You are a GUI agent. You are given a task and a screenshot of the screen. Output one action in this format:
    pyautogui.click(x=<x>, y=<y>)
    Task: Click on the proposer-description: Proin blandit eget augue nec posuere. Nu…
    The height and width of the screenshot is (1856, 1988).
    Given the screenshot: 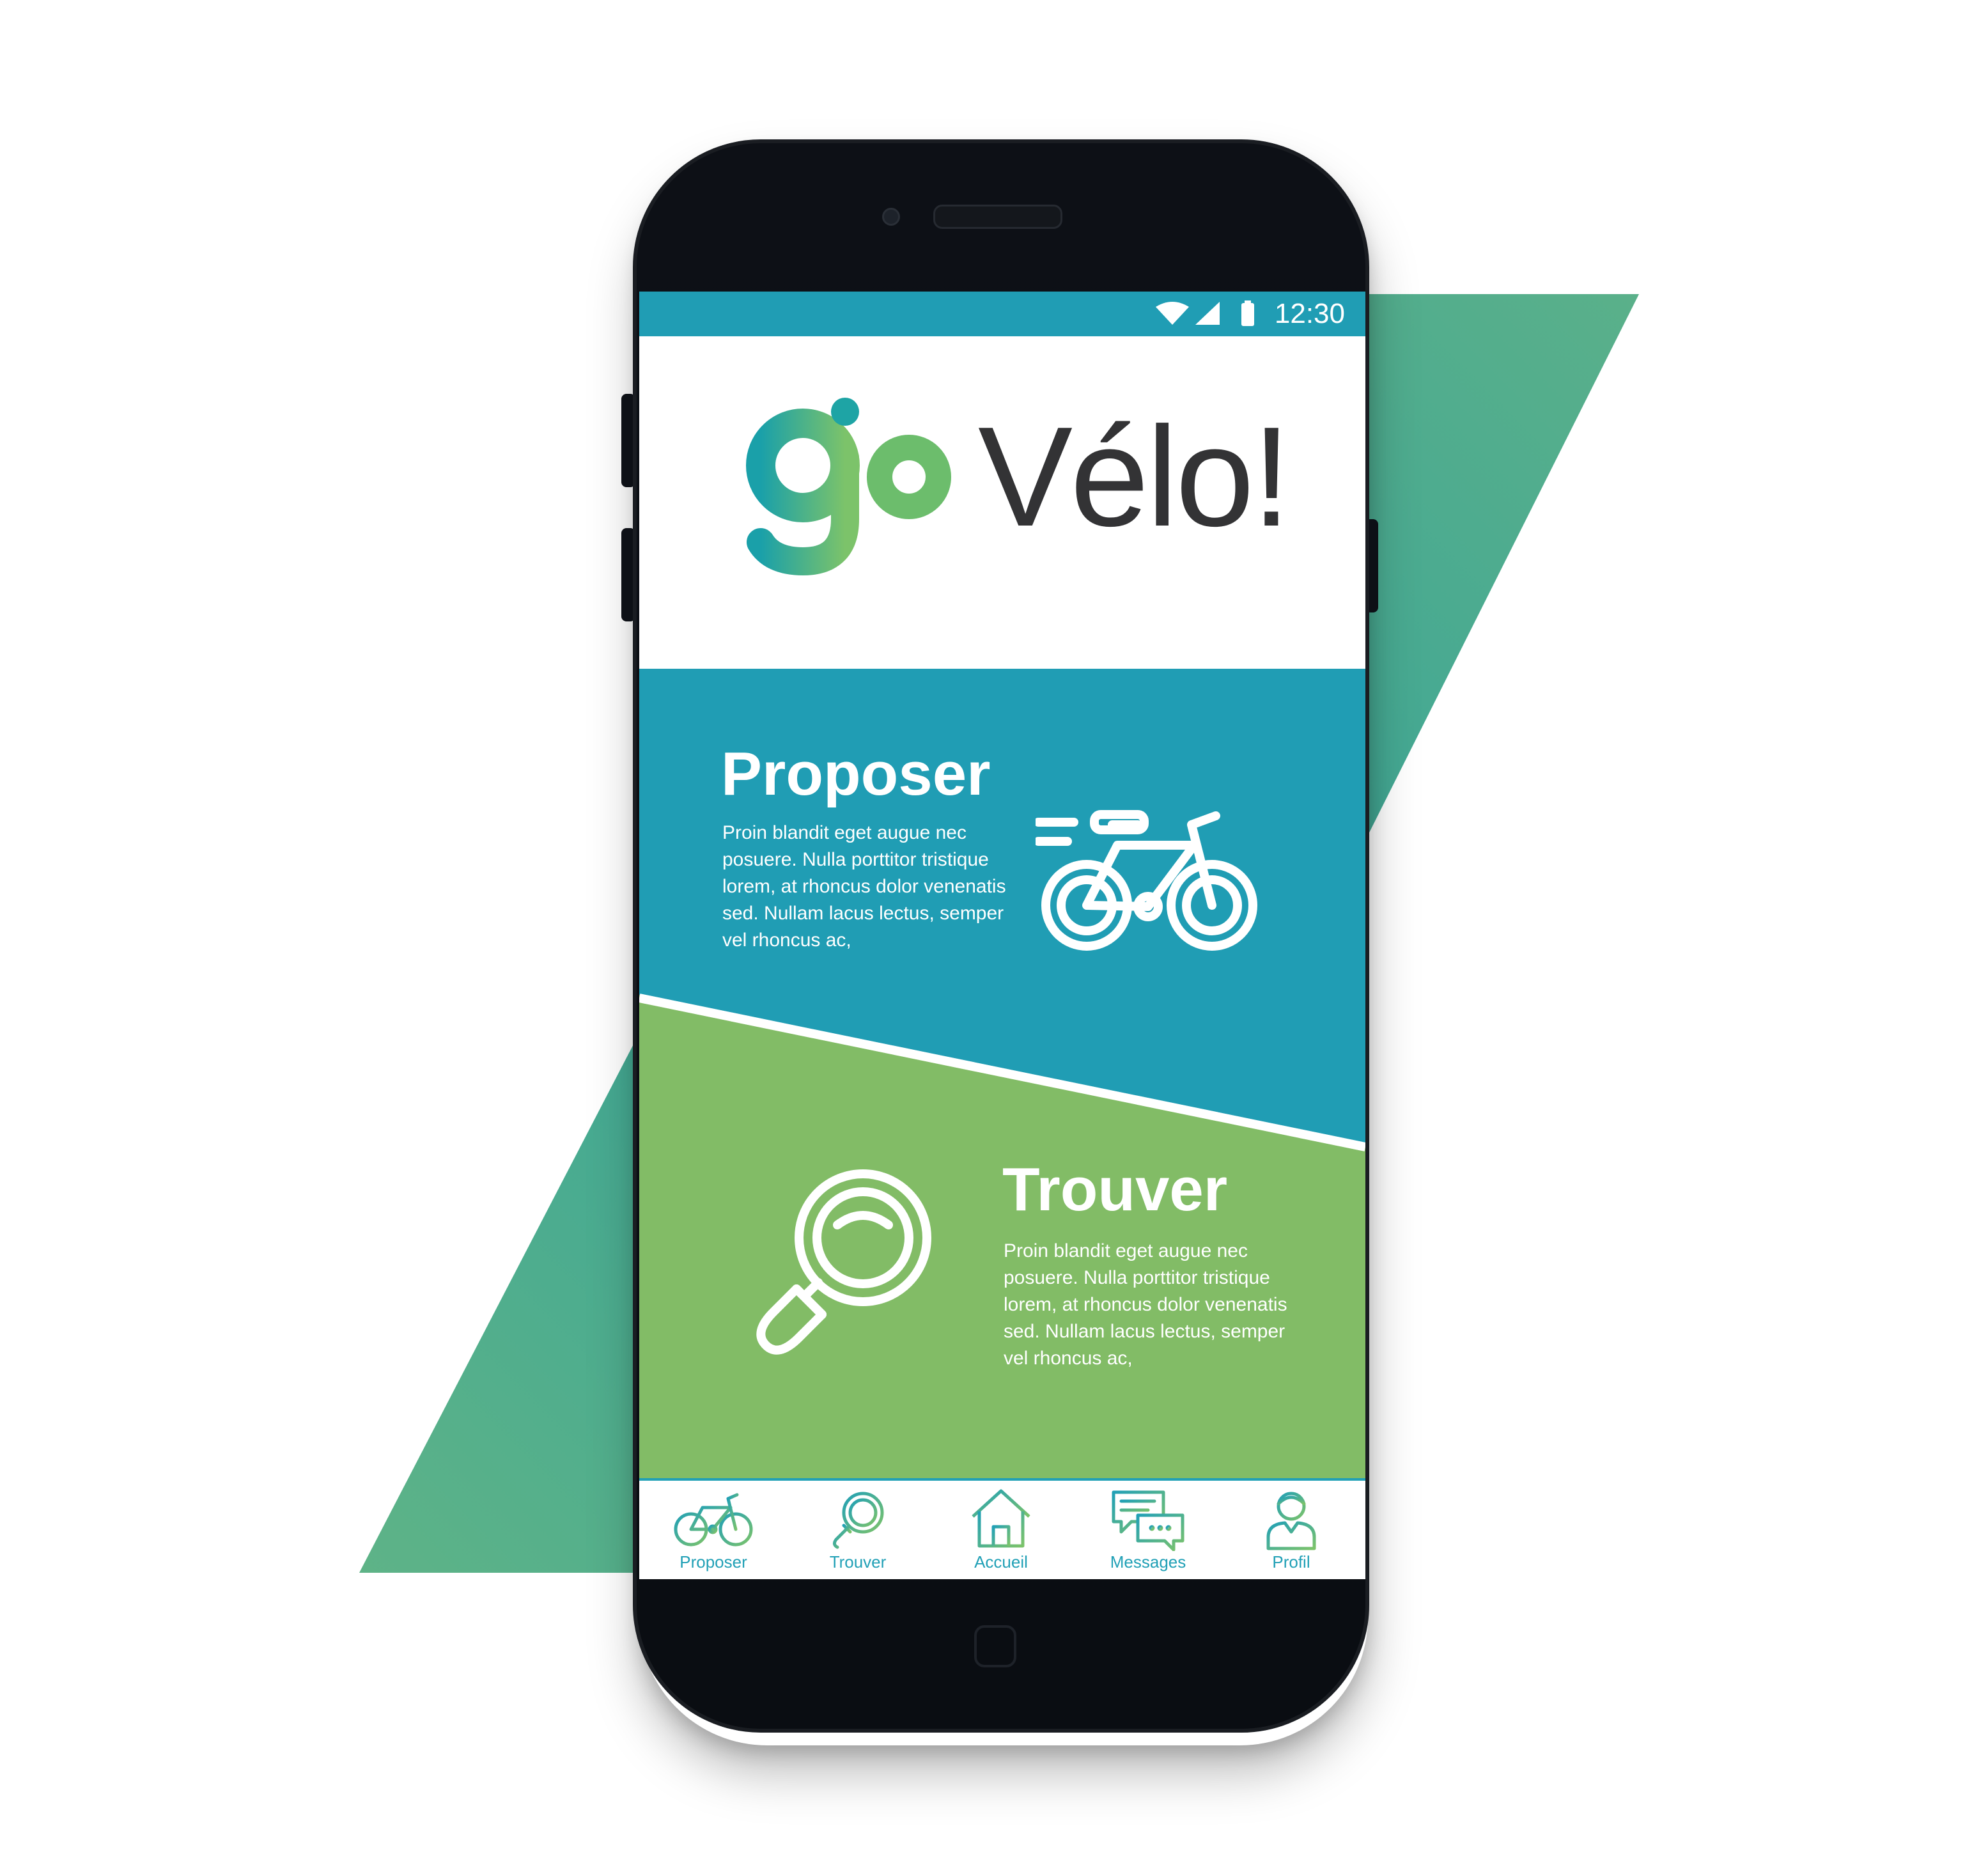 What is the action you would take?
    pyautogui.click(x=864, y=886)
    